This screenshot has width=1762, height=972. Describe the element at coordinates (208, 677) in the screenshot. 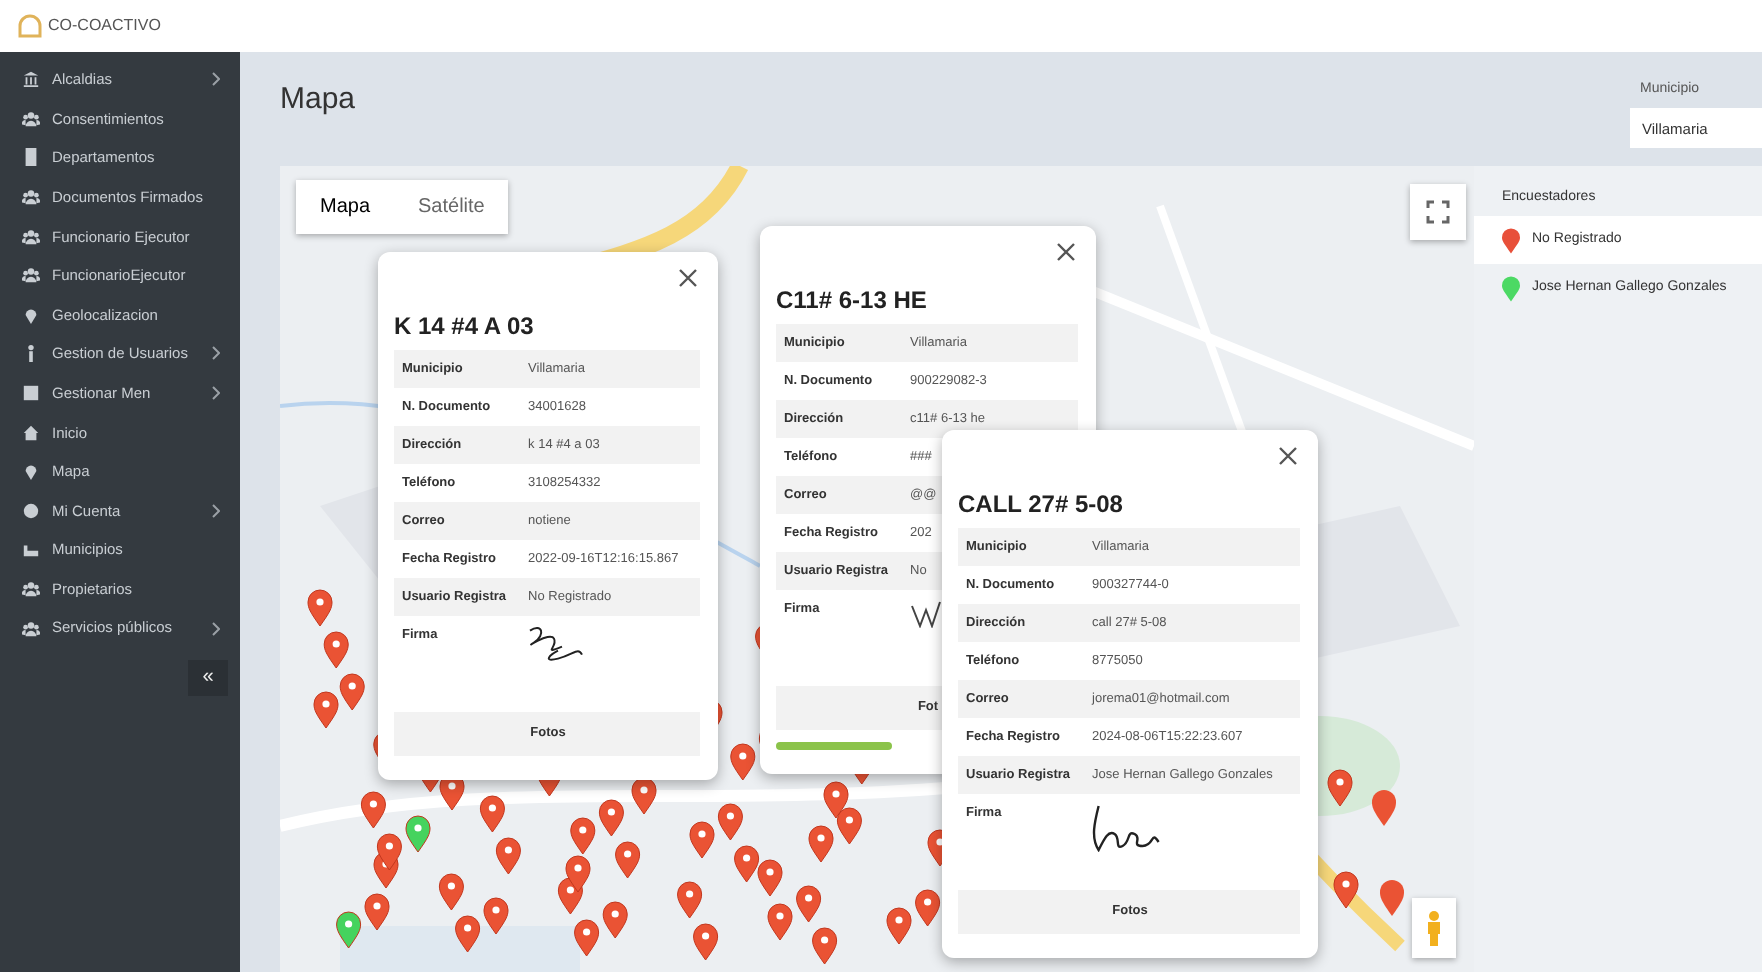

I see `collapse-button: «` at that location.